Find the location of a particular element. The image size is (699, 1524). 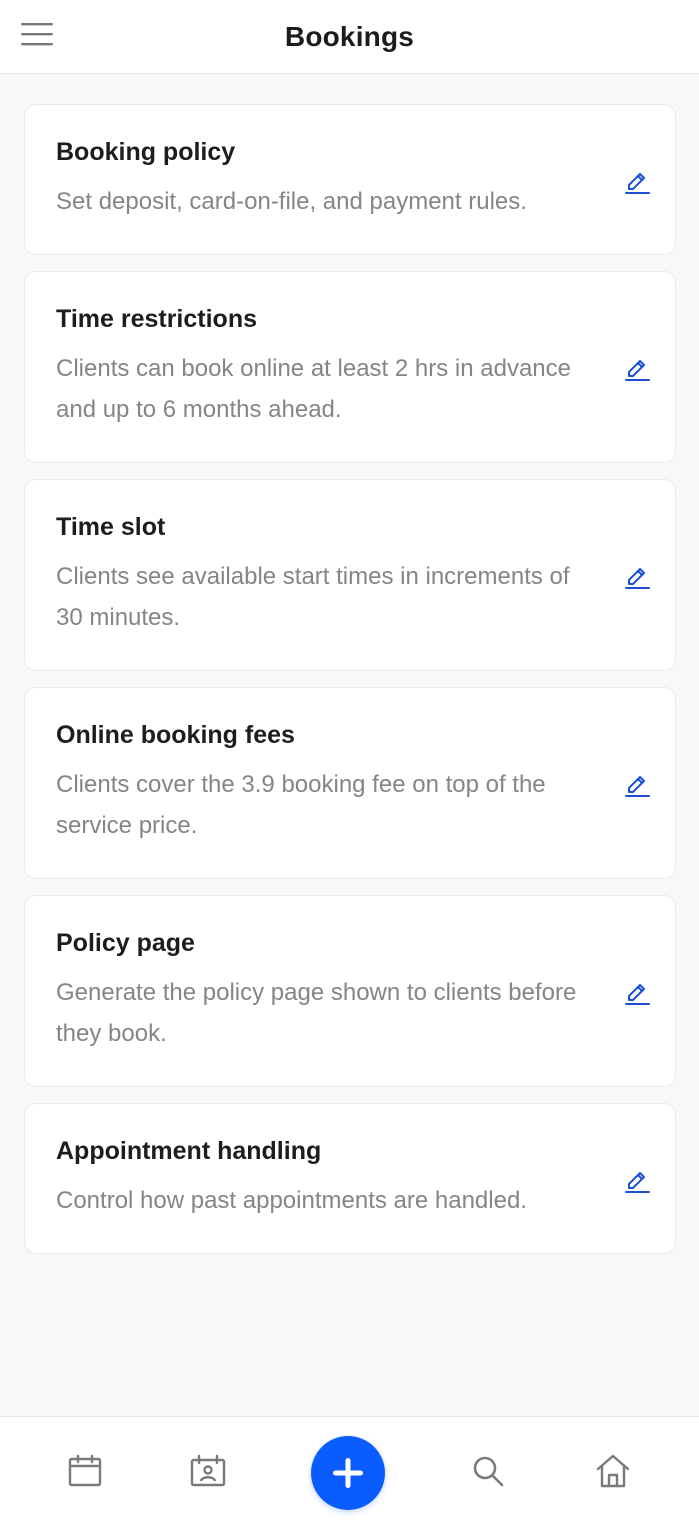

card-title: Time restrictions is located at coordinates (157, 319).